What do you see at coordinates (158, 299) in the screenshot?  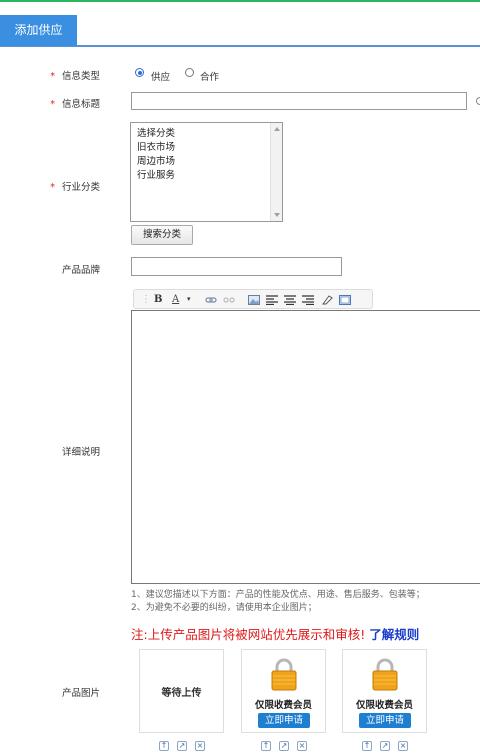 I see `bold-icon: B` at bounding box center [158, 299].